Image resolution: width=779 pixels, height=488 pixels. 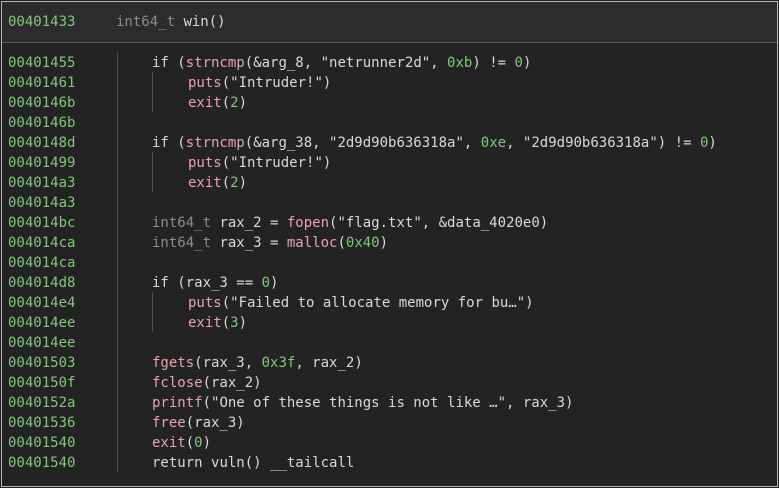 I want to click on token-kw: (rax_3), so click(x=215, y=423).